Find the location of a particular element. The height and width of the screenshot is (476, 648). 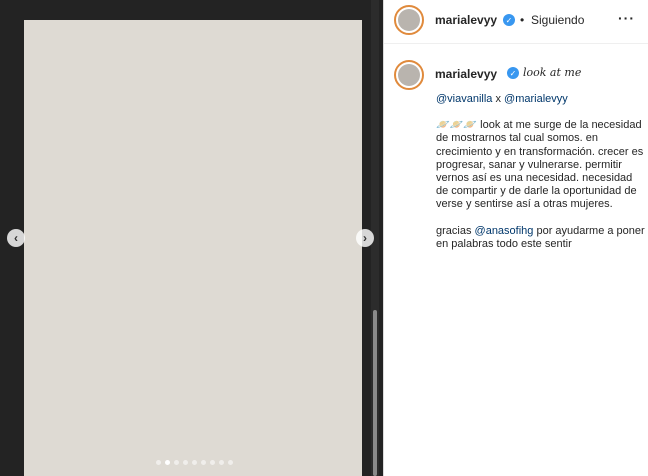

carousel-next-button: › is located at coordinates (365, 238).